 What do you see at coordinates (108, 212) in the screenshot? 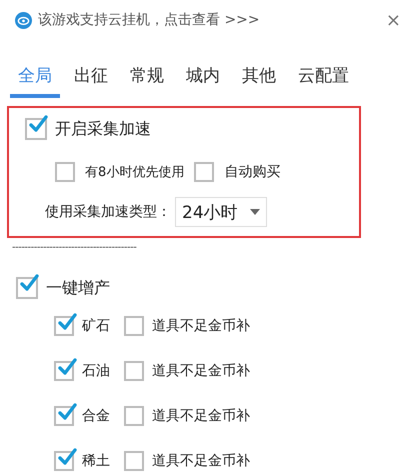
I see `field-label: 使用采集加速类型：` at bounding box center [108, 212].